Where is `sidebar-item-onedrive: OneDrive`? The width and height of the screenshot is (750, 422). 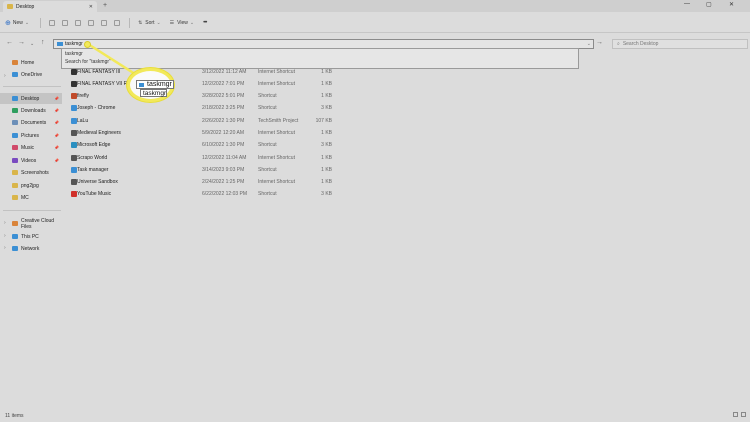 sidebar-item-onedrive: OneDrive is located at coordinates (31, 74).